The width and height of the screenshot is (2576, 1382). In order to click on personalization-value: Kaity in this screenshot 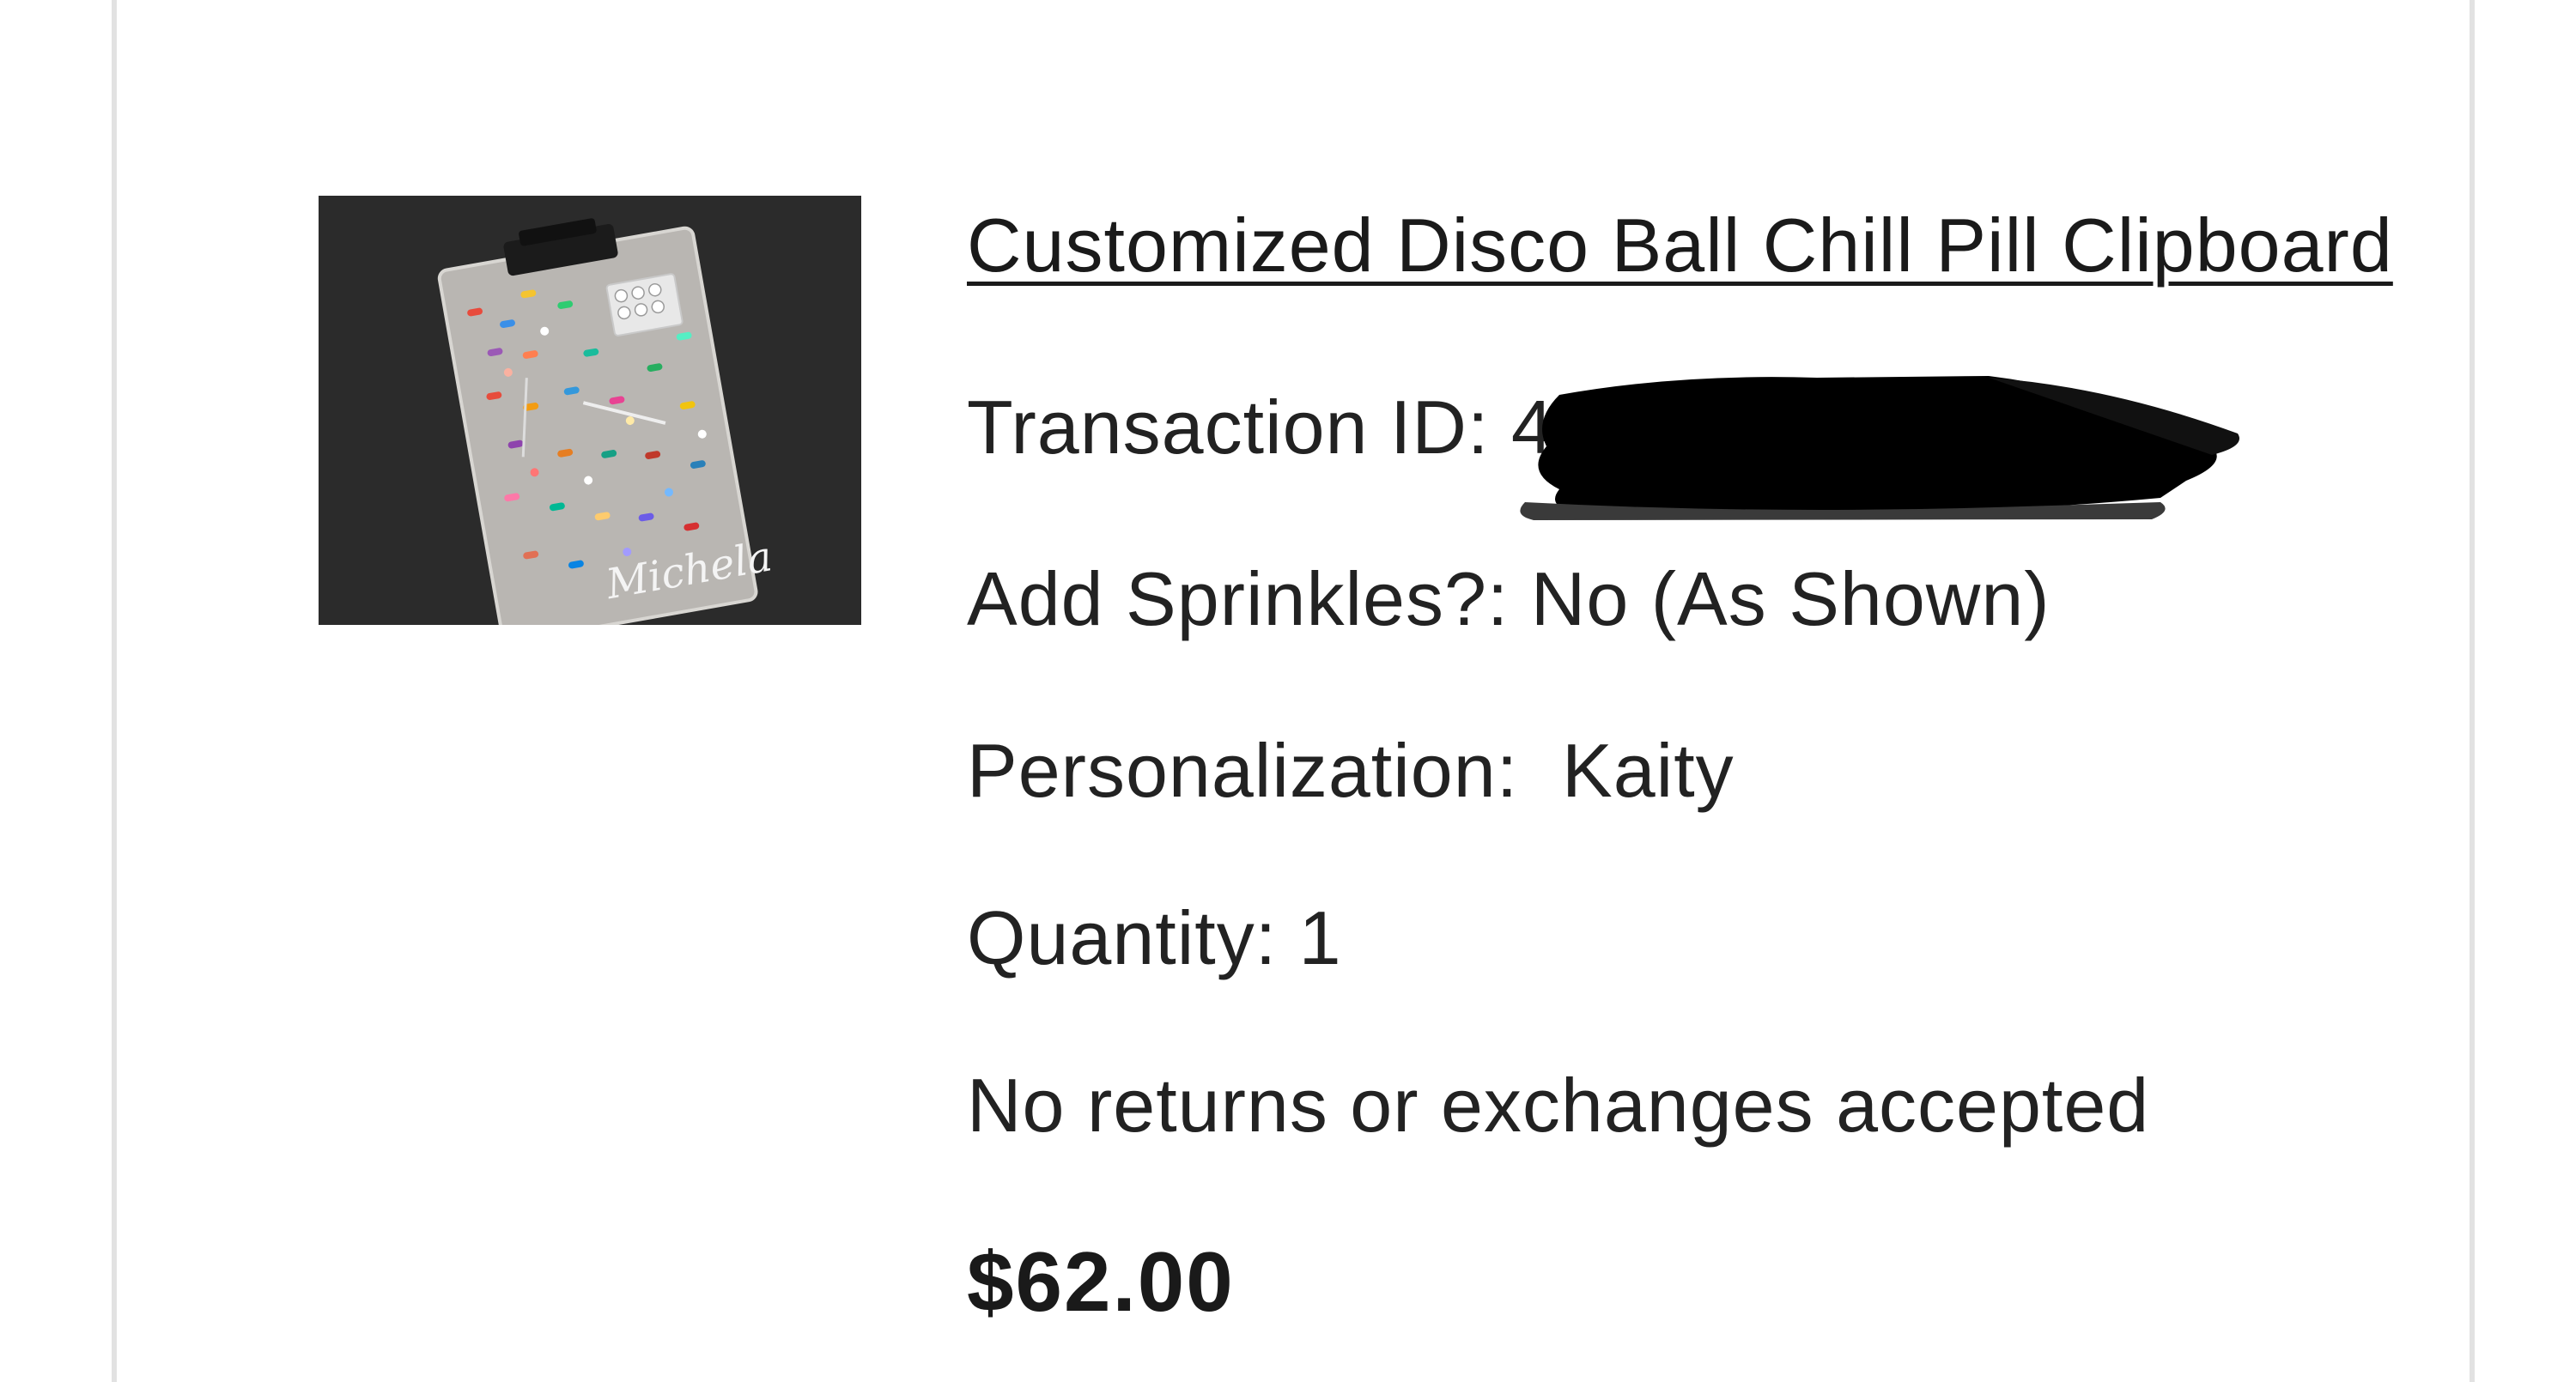, I will do `click(1649, 770)`.